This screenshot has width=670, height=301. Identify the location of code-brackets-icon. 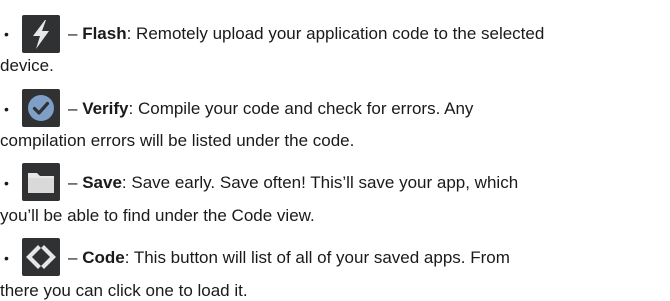
(41, 257).